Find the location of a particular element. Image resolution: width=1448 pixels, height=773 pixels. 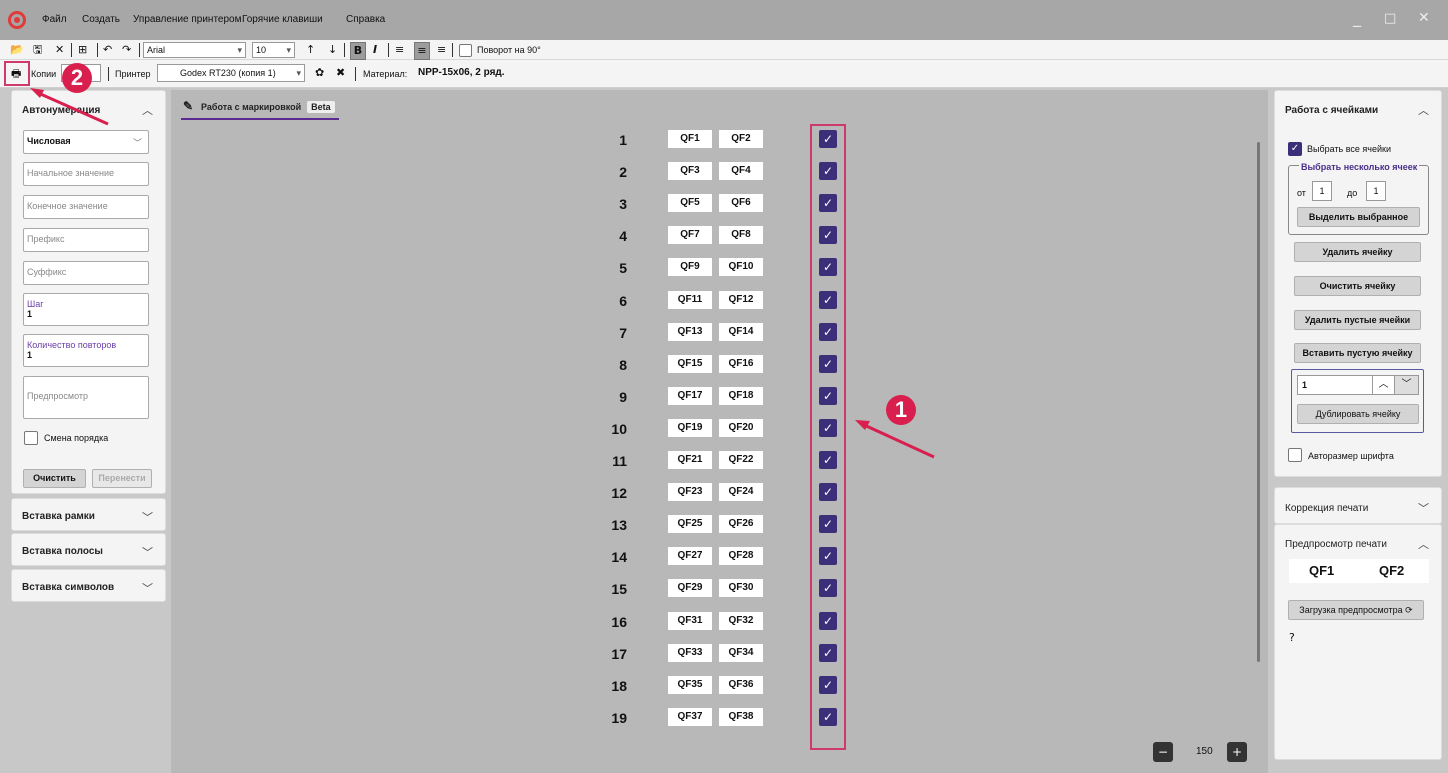

table-icon: ⊞ is located at coordinates (82, 50).